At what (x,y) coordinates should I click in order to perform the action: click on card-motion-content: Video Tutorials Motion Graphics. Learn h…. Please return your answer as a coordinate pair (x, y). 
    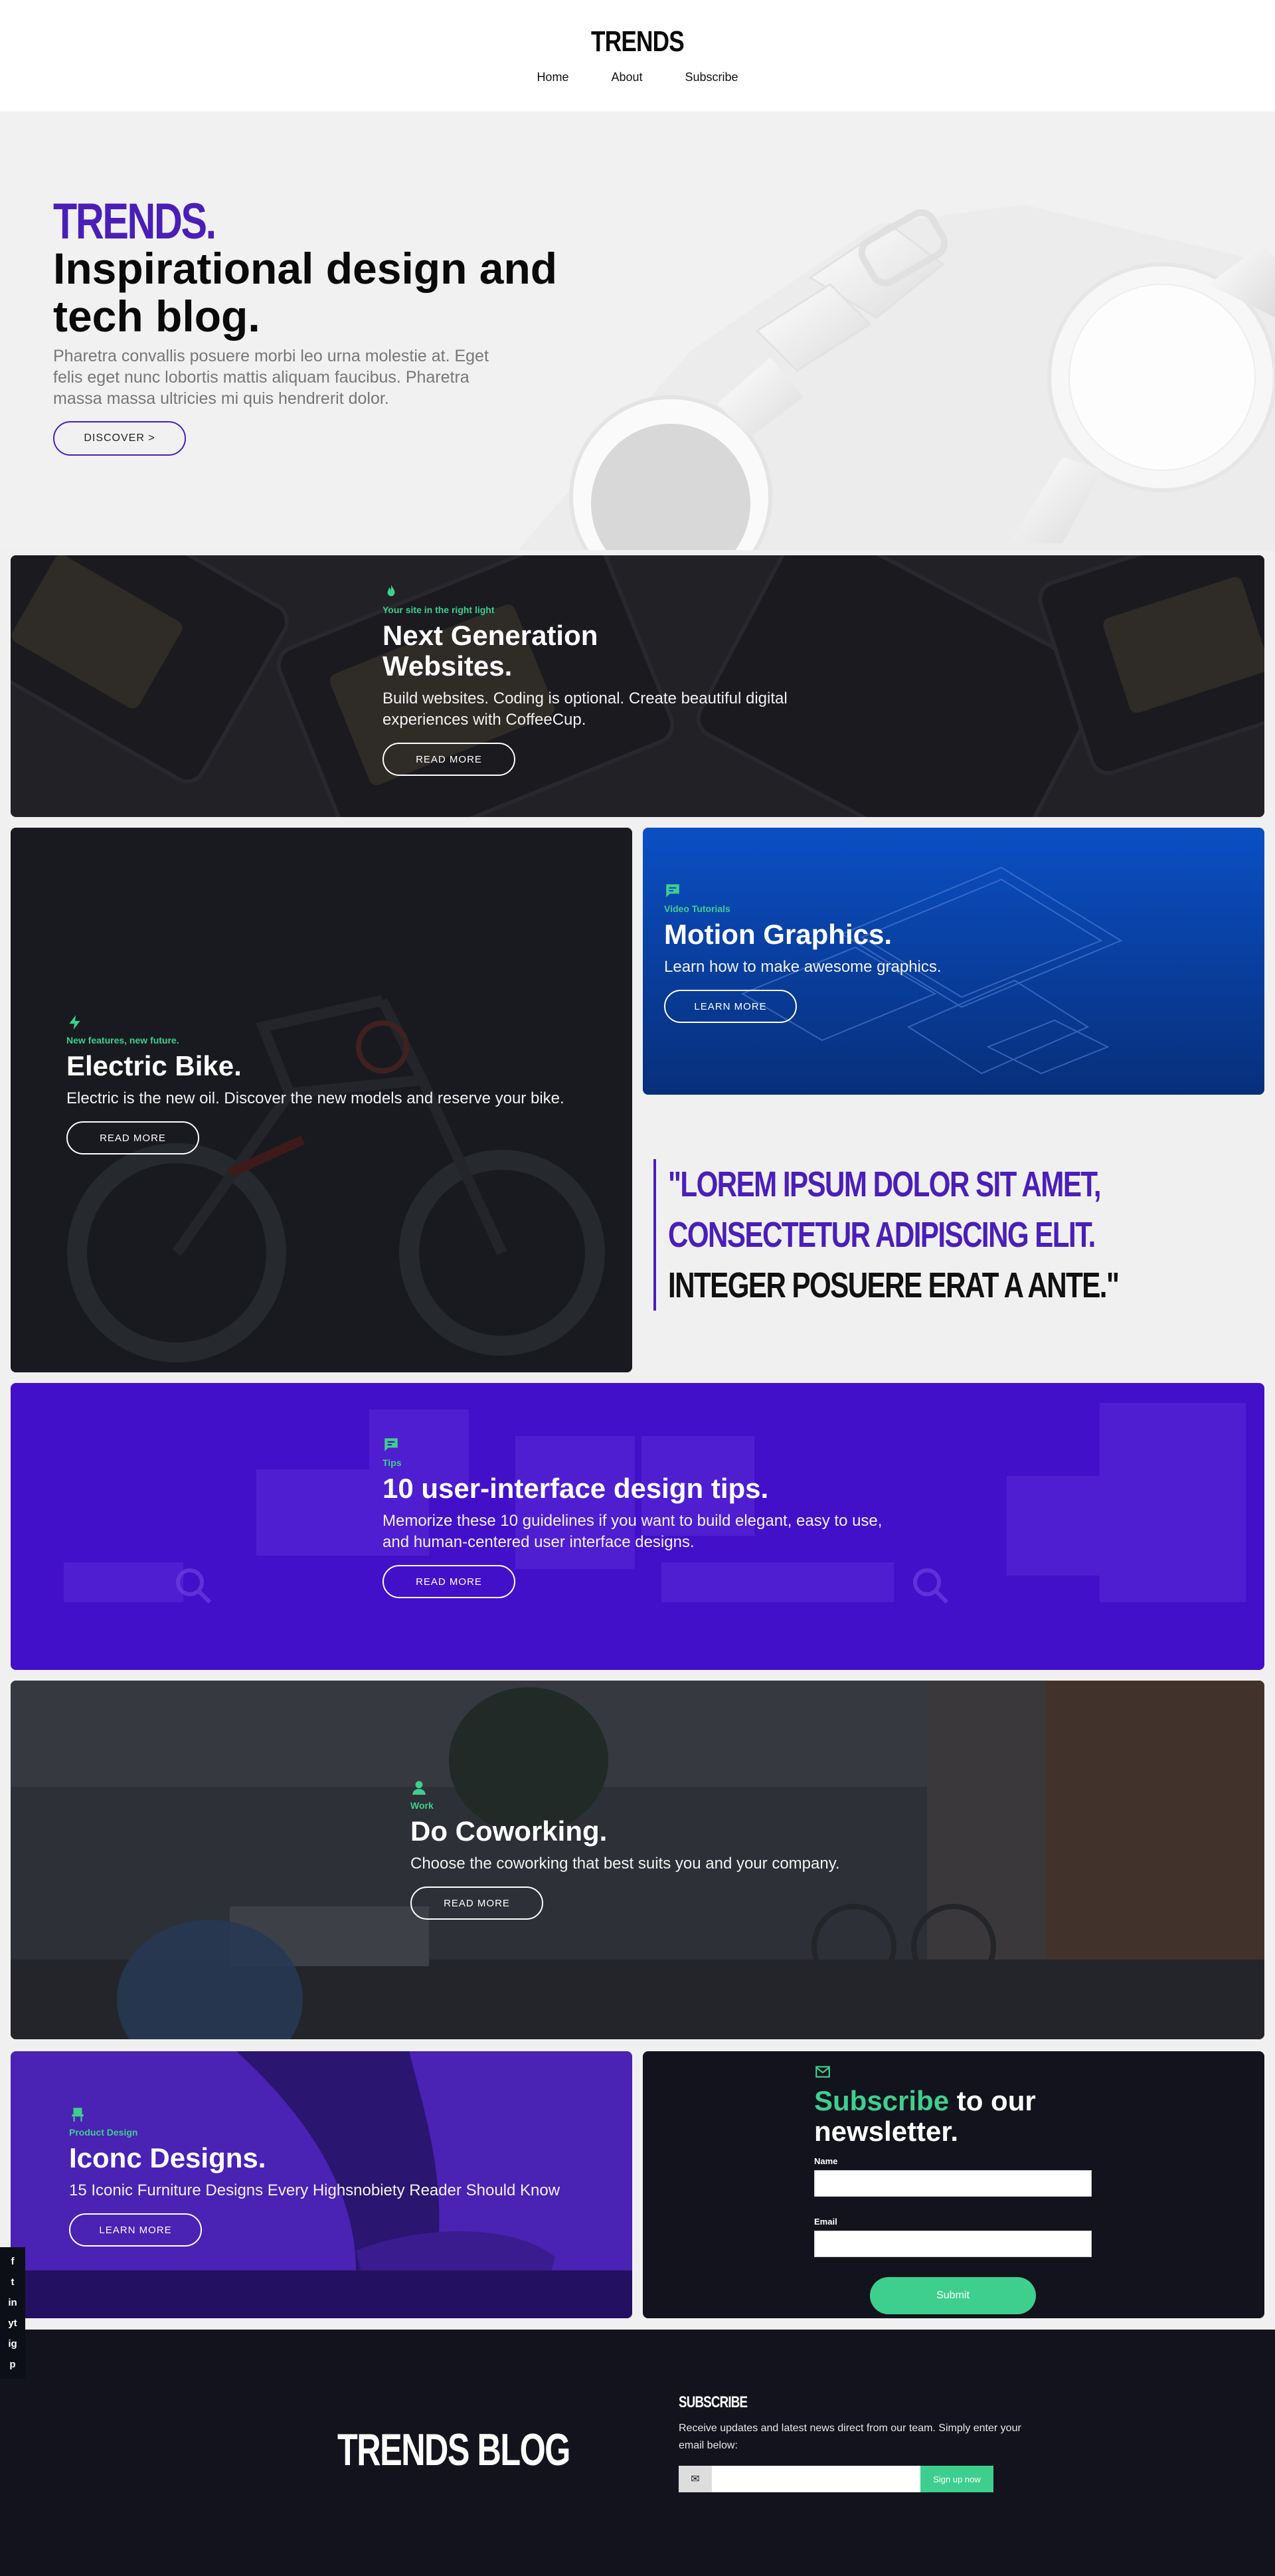
    Looking at the image, I should click on (896, 952).